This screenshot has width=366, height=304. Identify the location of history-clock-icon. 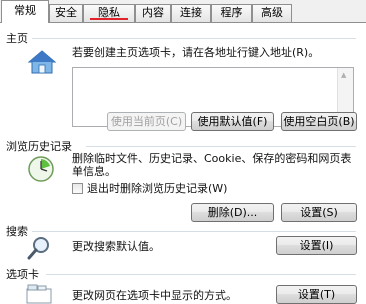
(41, 169).